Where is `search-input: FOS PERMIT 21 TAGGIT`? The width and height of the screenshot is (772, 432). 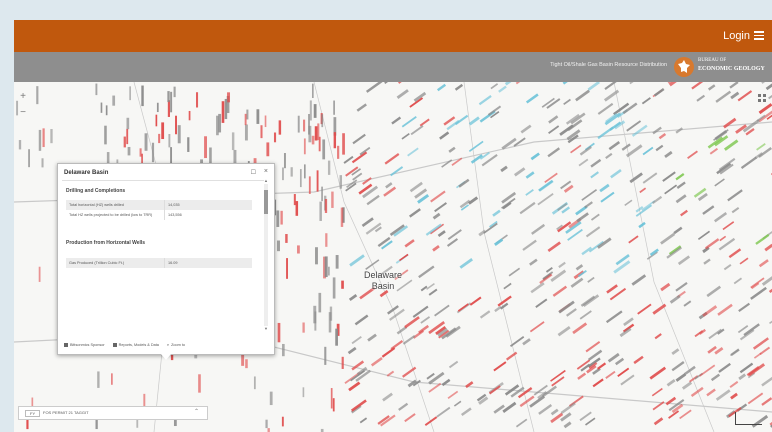
search-input: FOS PERMIT 21 TAGGIT is located at coordinates (66, 412).